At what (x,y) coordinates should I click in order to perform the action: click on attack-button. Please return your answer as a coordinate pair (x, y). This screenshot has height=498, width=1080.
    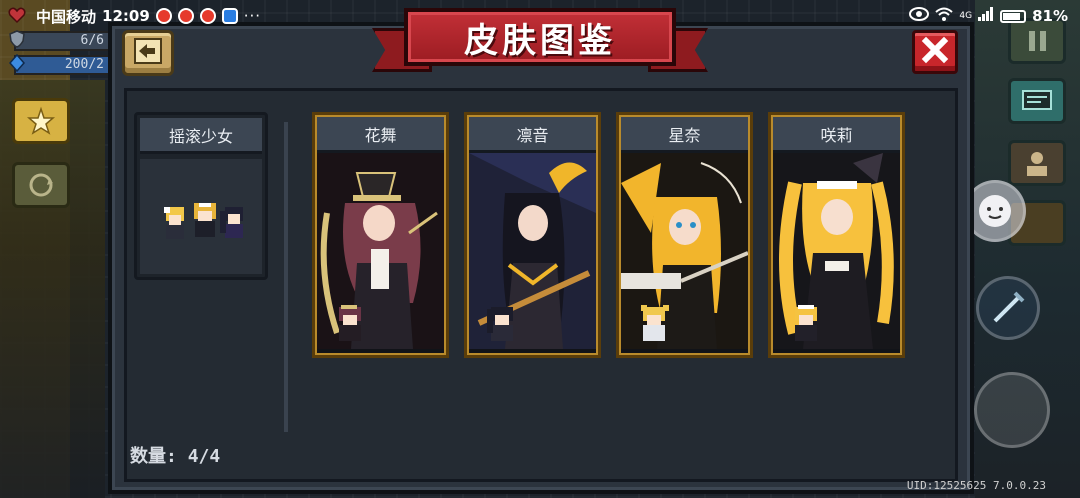
    Looking at the image, I should click on (1012, 410).